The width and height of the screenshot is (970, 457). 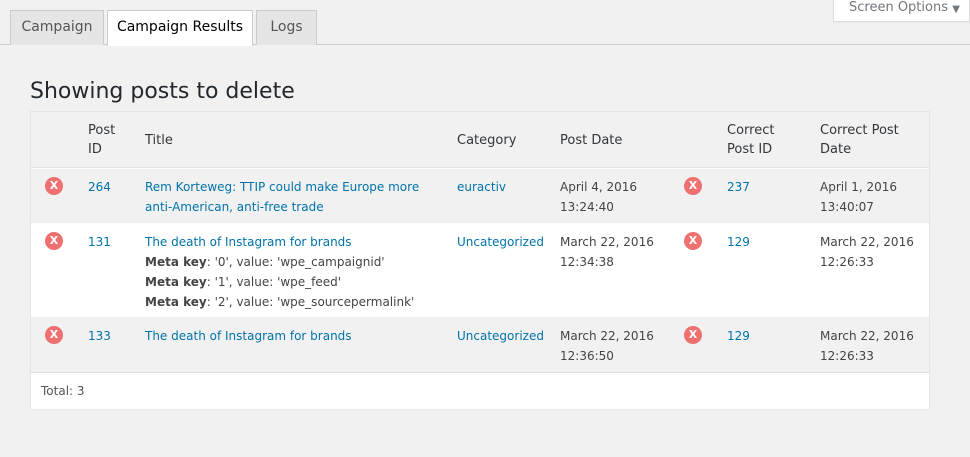 What do you see at coordinates (99, 187) in the screenshot?
I see `post-id-link: 264` at bounding box center [99, 187].